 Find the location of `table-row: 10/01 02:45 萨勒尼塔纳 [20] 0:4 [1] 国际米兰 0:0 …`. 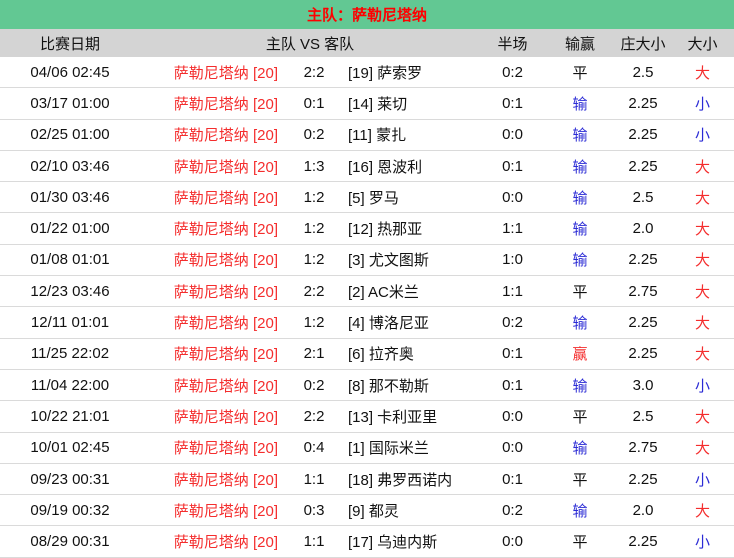

table-row: 10/01 02:45 萨勒尼塔纳 [20] 0:4 [1] 国际米兰 0:0 … is located at coordinates (367, 448).